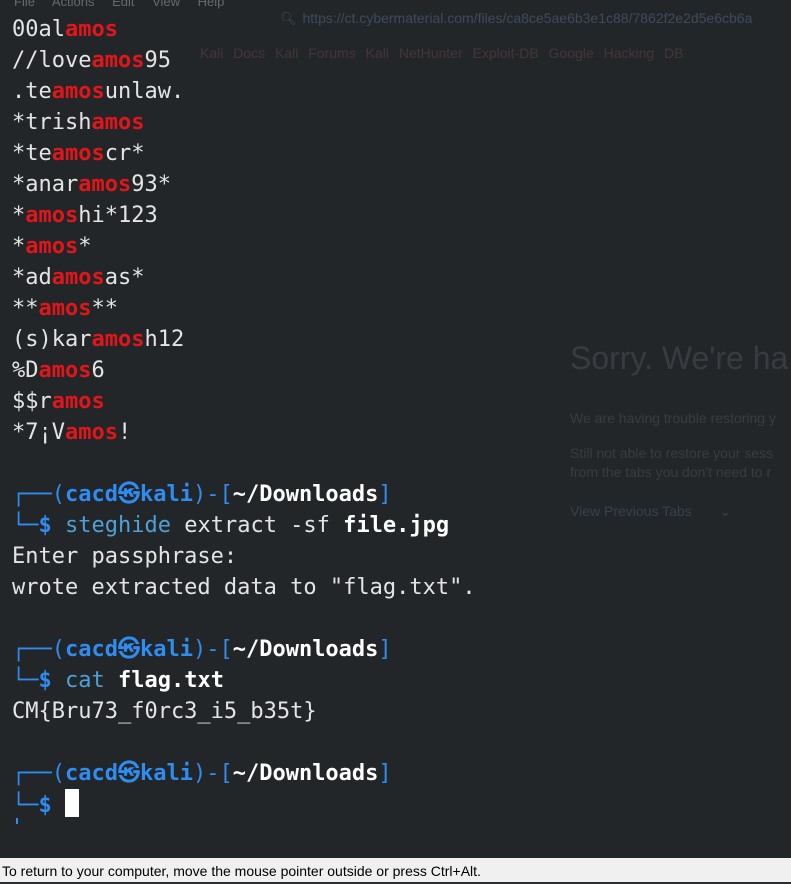 This screenshot has height=884, width=791. I want to click on background-view-tabs: View Previous Tabs ⌄, so click(650, 511).